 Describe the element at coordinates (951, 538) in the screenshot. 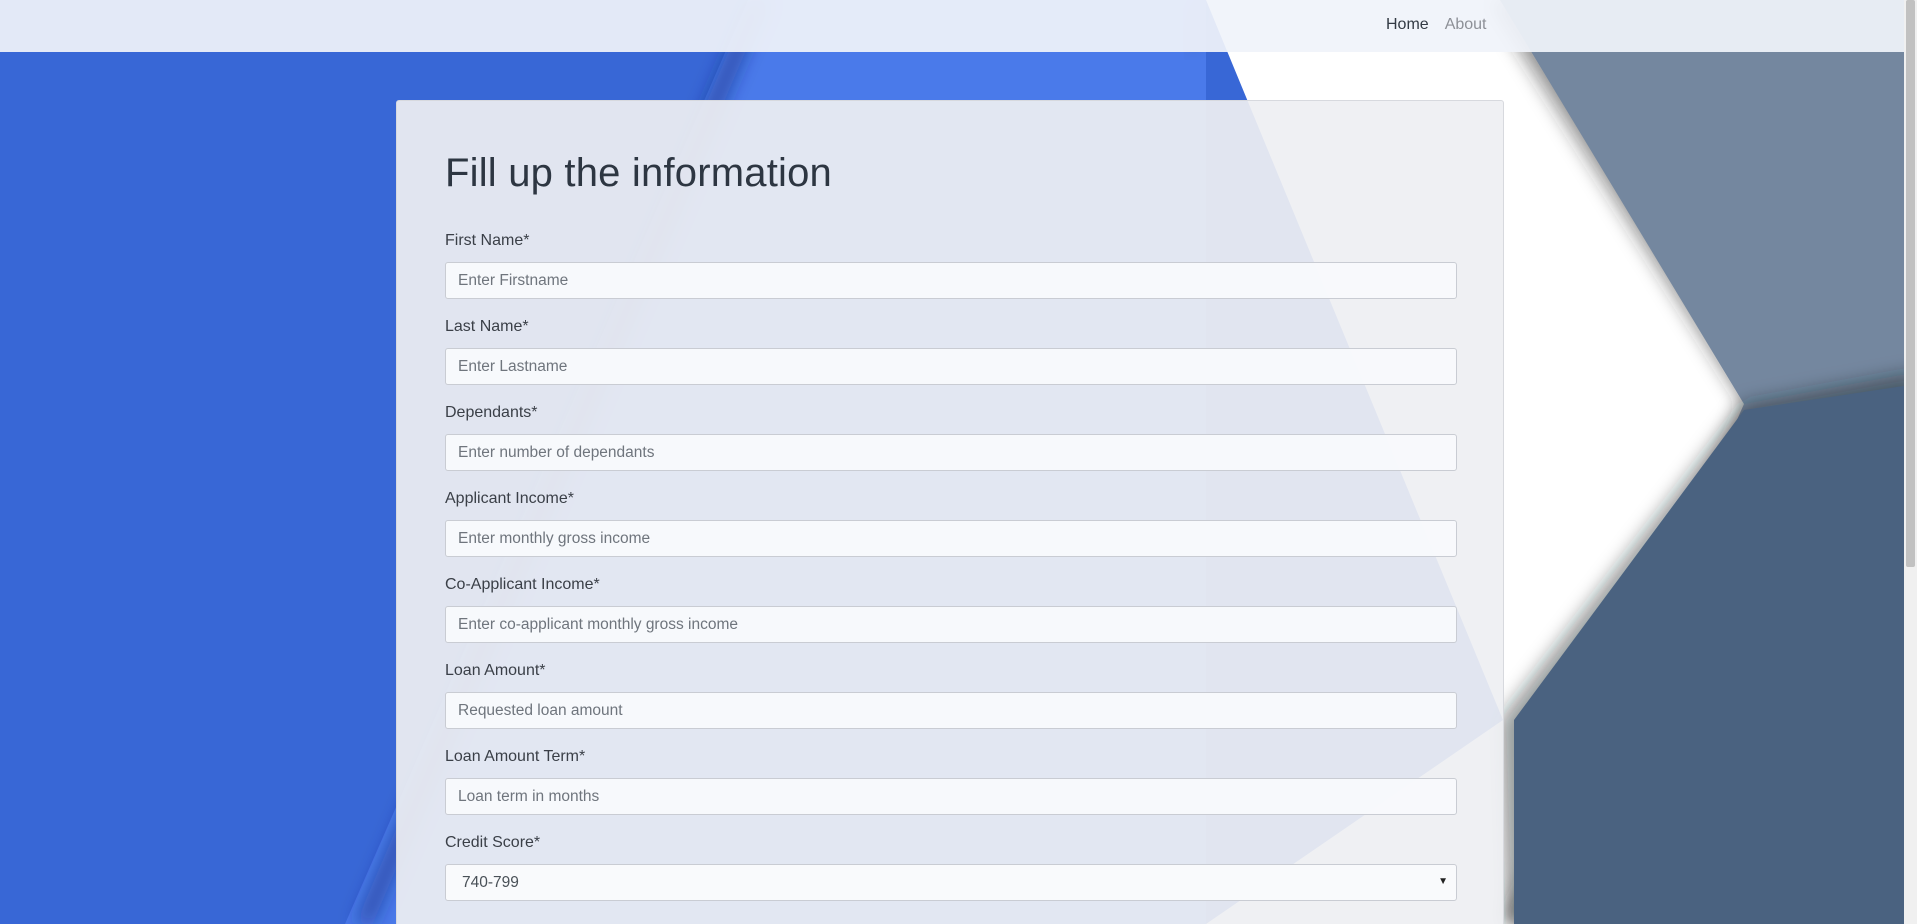

I see `applicant-income-input` at that location.